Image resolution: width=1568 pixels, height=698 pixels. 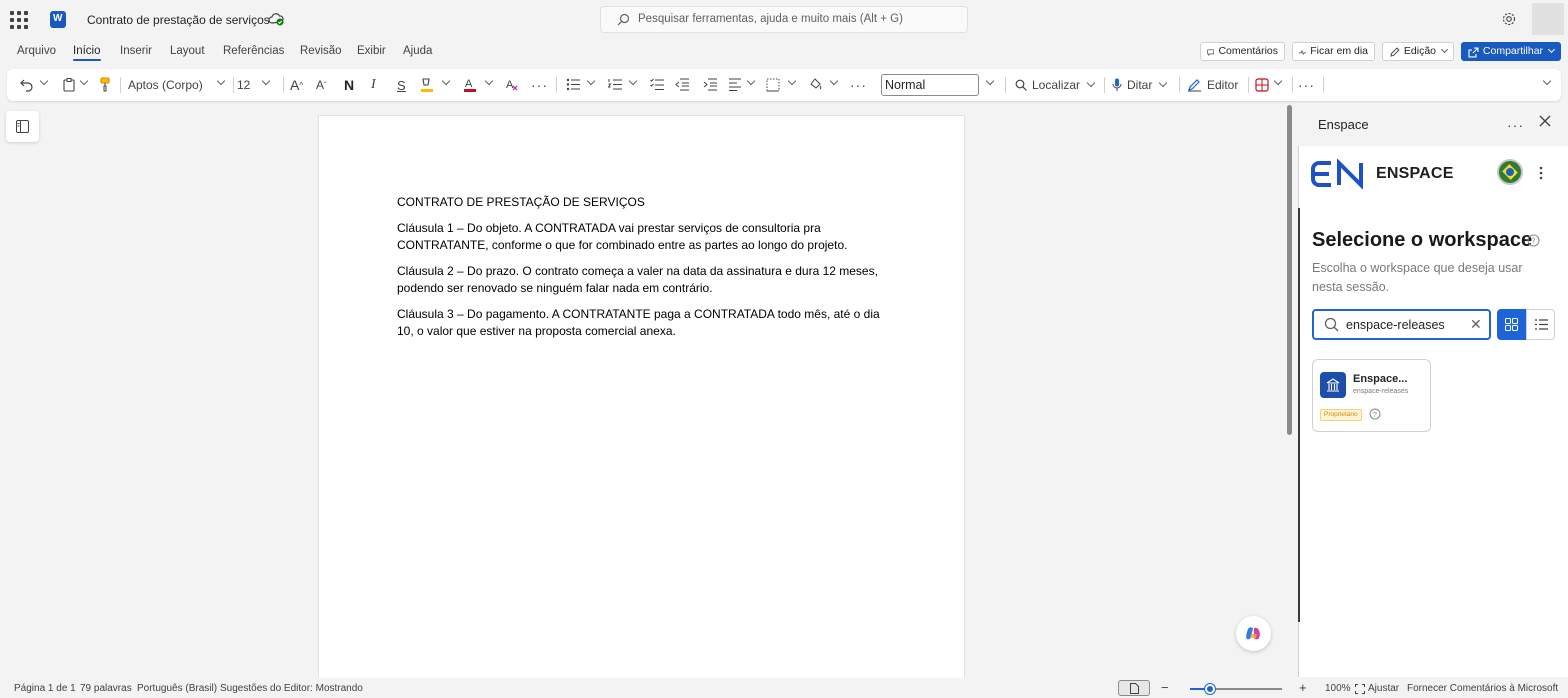 What do you see at coordinates (187, 51) in the screenshot?
I see `menu-layout: Layout` at bounding box center [187, 51].